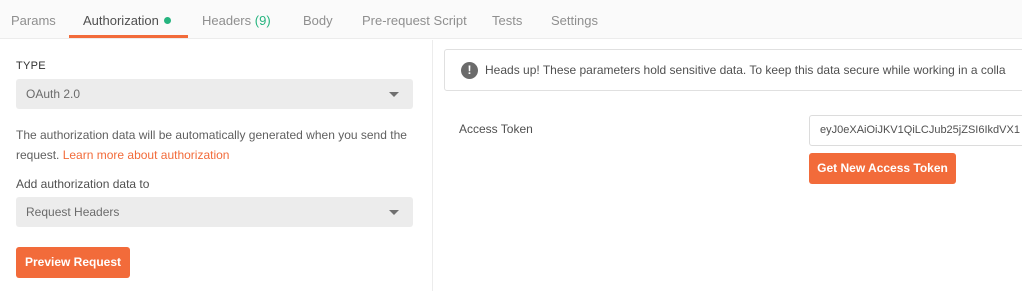 The image size is (1022, 291). Describe the element at coordinates (53, 94) in the screenshot. I see `auth-type-value: OAuth 2.0` at that location.